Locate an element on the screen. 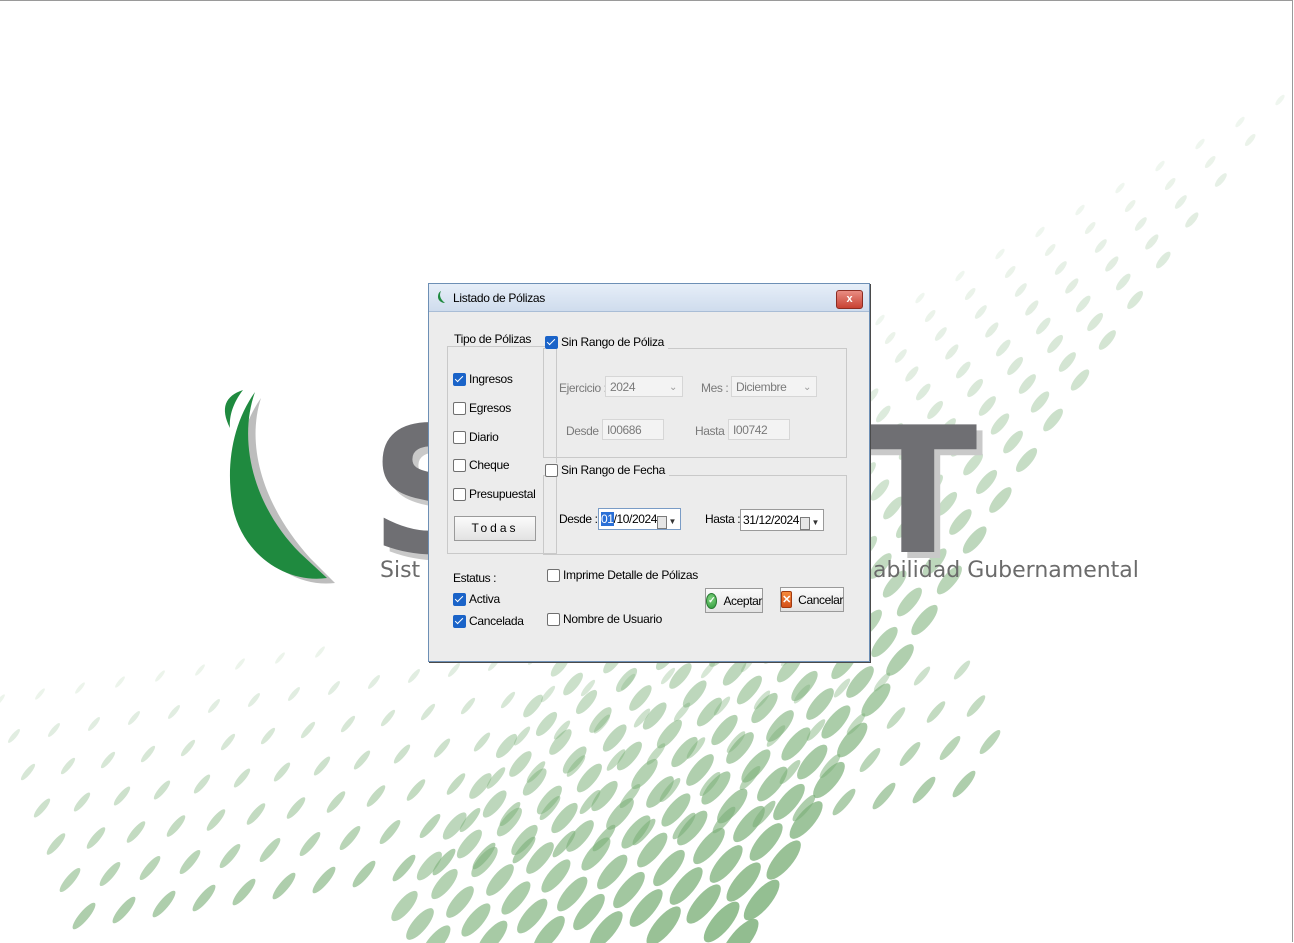 The width and height of the screenshot is (1294, 943). checkbox-nombre-usuario: Nombre de Usuario is located at coordinates (604, 619).